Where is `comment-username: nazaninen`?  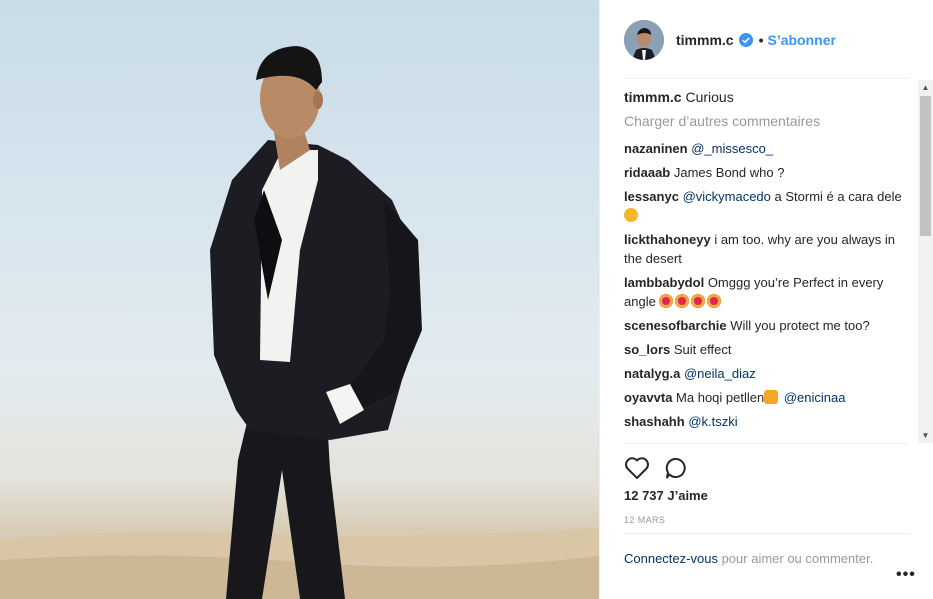 comment-username: nazaninen is located at coordinates (656, 148).